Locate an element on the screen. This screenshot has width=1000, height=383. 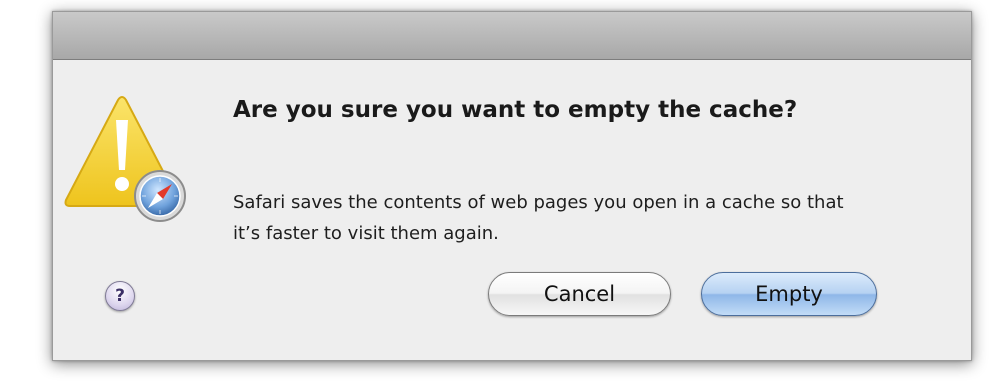
warning-triangle-icon is located at coordinates (125, 159).